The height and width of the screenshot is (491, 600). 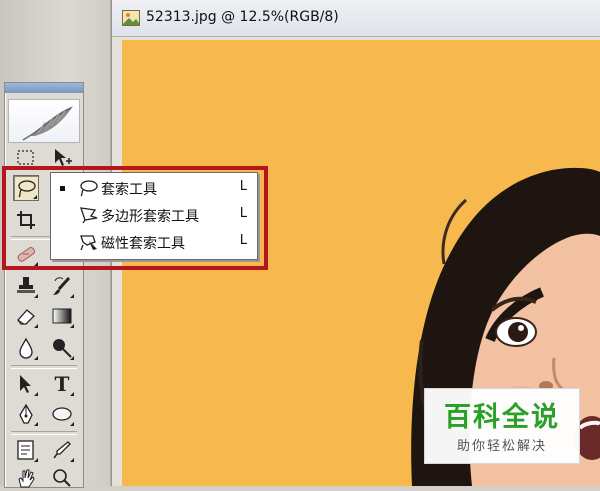 I want to click on menu-item-label: 套索工具, so click(x=129, y=190).